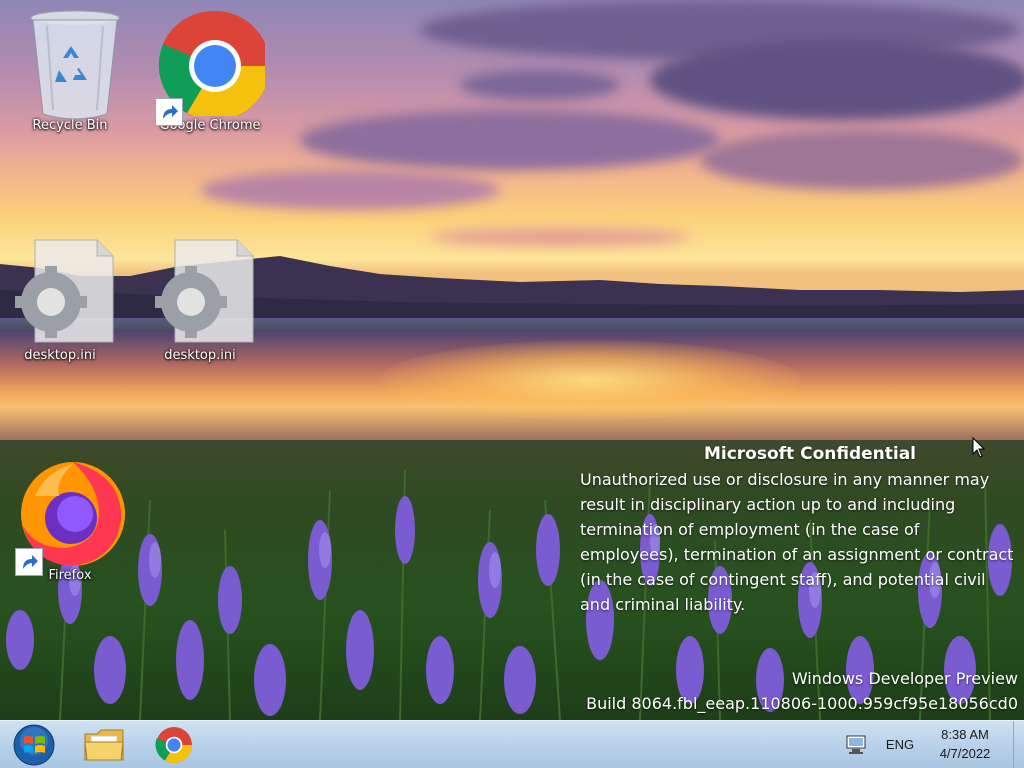 This screenshot has width=1024, height=768. Describe the element at coordinates (590, 380) in the screenshot. I see `wallpaper-sun-reflection` at that location.